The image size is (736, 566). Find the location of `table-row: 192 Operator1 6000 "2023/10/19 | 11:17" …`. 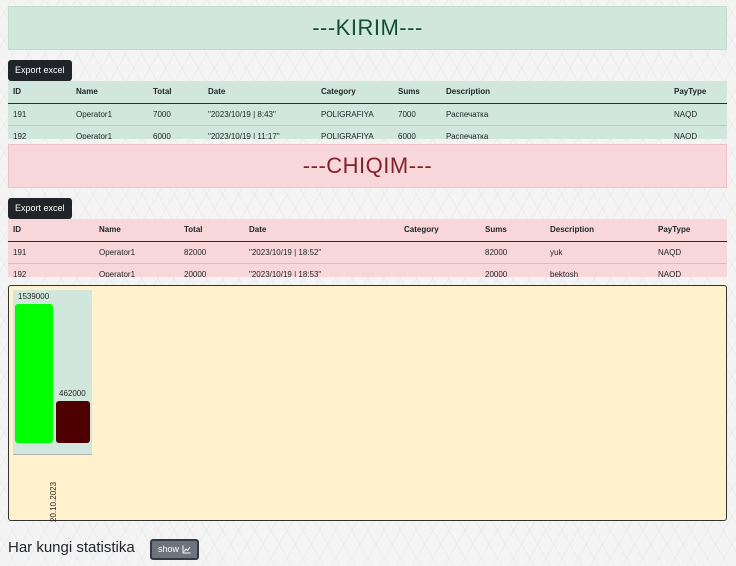

table-row: 192 Operator1 6000 "2023/10/19 | 11:17" … is located at coordinates (367, 132).